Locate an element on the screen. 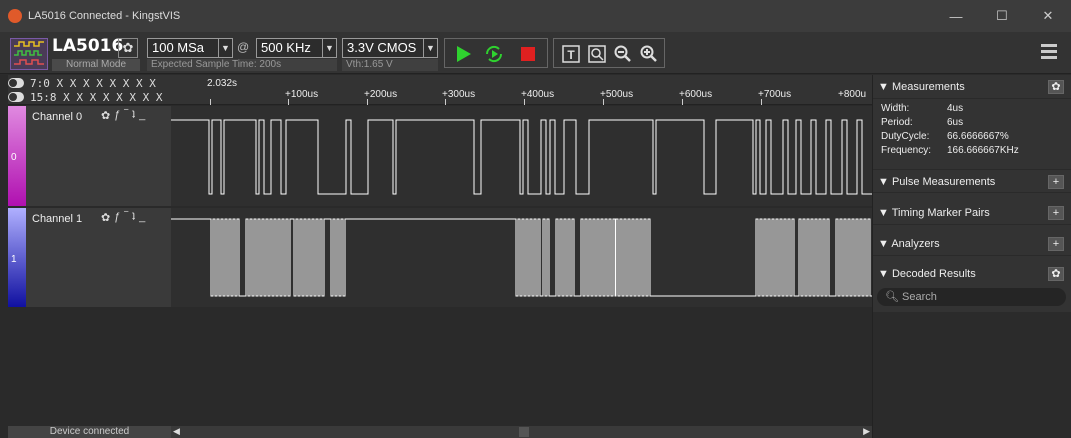 The height and width of the screenshot is (438, 1071). duty-label: DutyCycle: is located at coordinates (905, 136).